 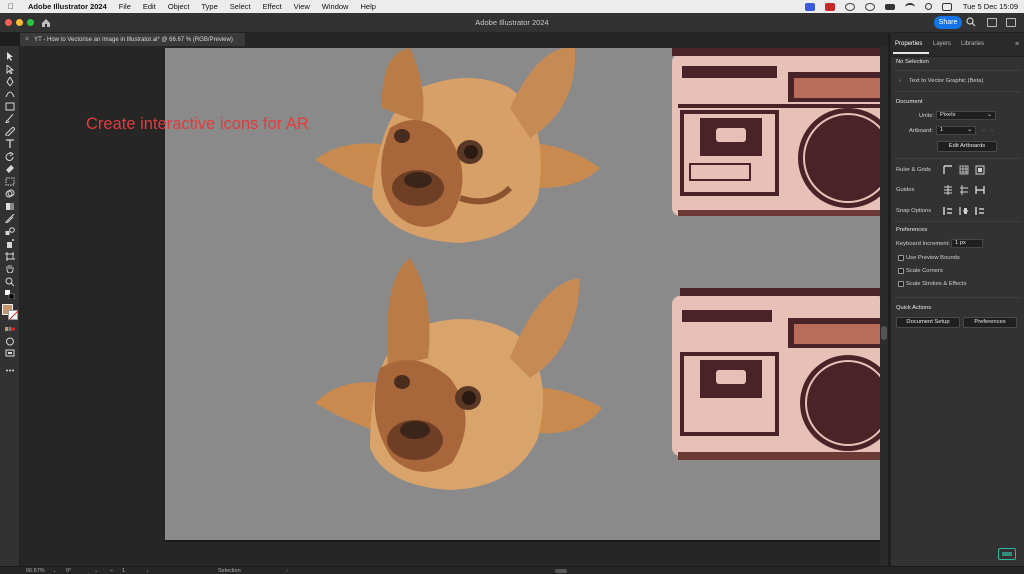 I want to click on menubar-clock: Tue 5 Dec 15:09, so click(x=990, y=6).